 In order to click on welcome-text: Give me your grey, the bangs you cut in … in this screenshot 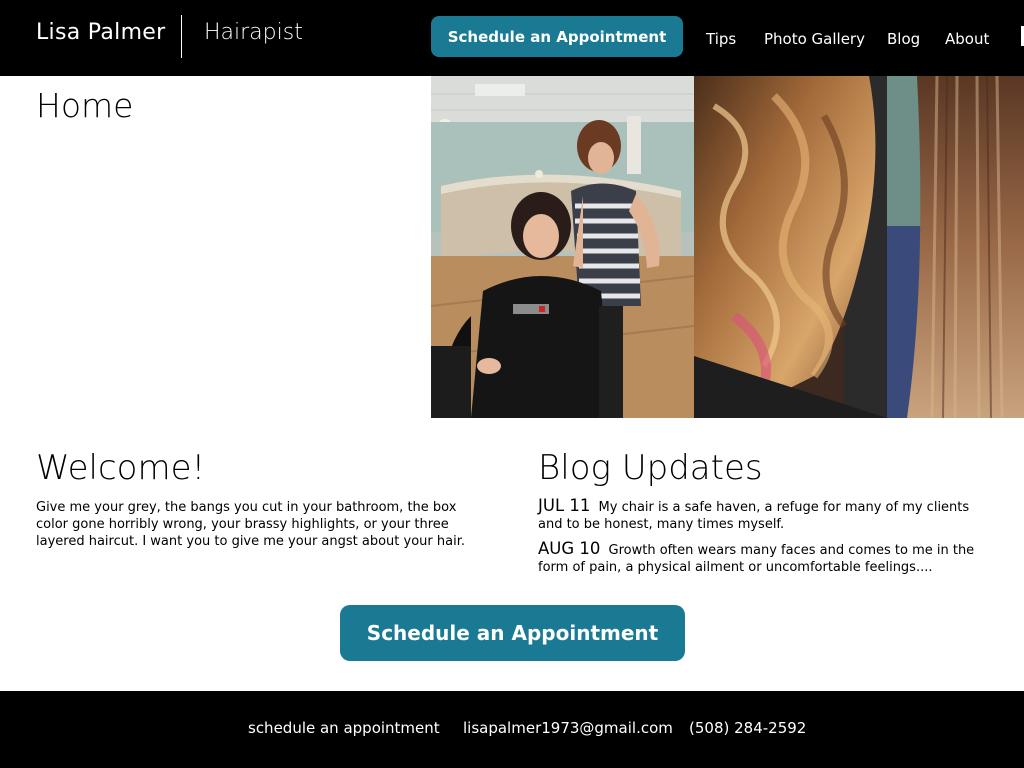, I will do `click(250, 524)`.